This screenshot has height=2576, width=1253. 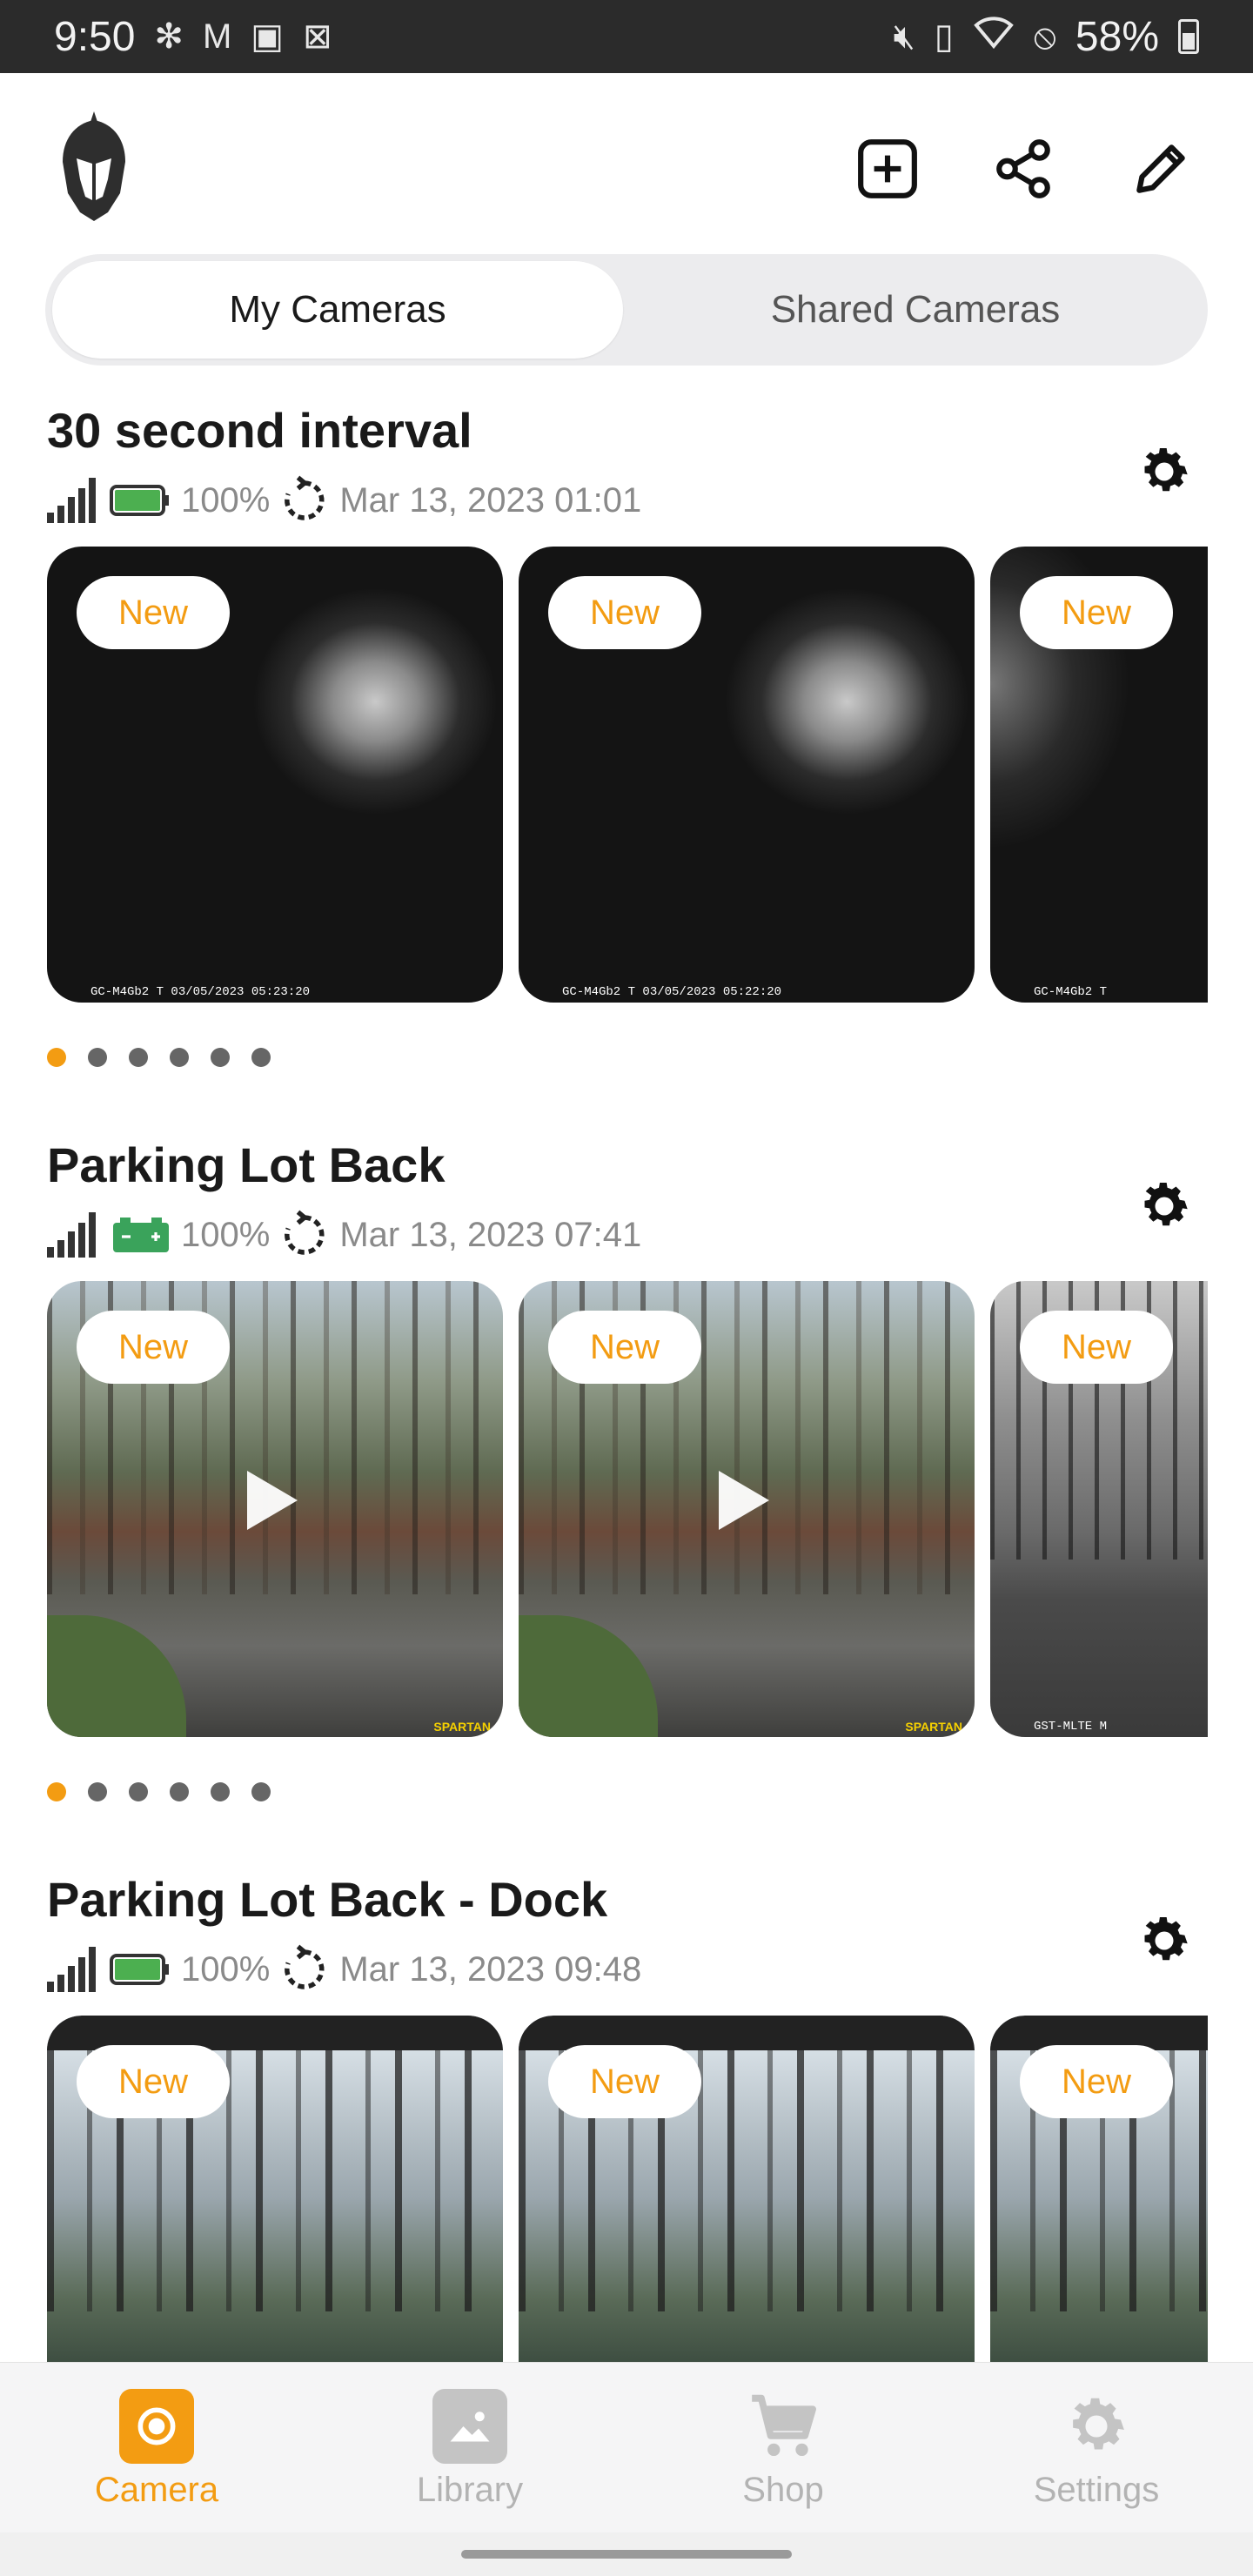 What do you see at coordinates (94, 167) in the screenshot?
I see `spartan-helmet-logo` at bounding box center [94, 167].